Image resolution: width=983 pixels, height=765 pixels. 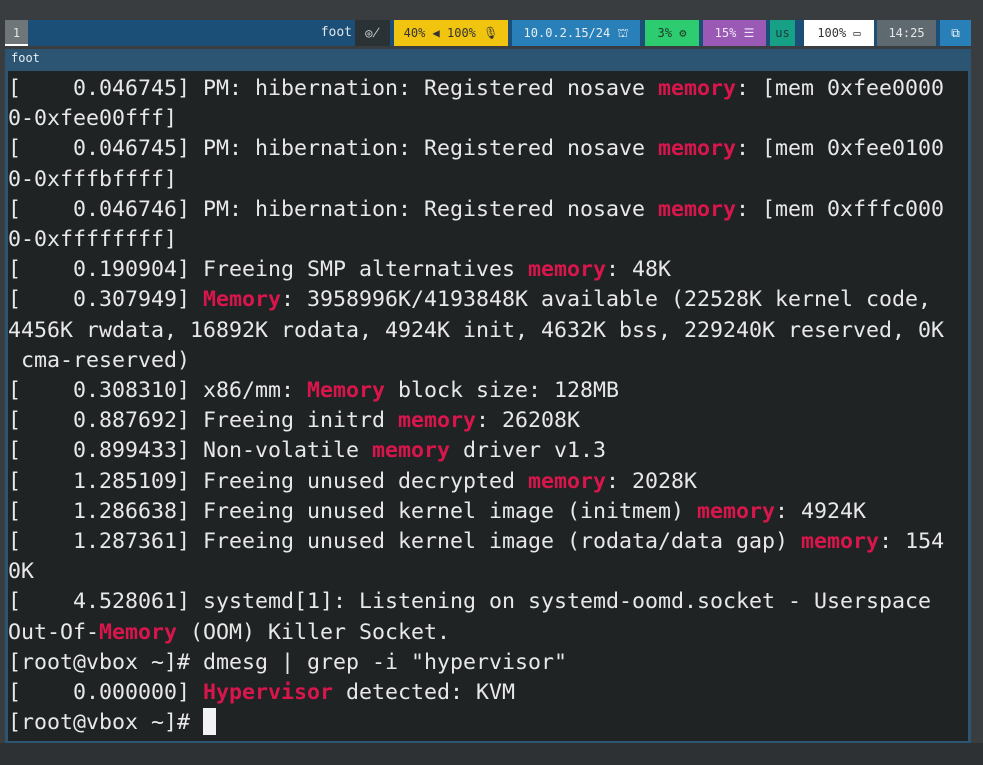 I want to click on audio-module: 40% ◀ 100% 🎙, so click(x=451, y=33).